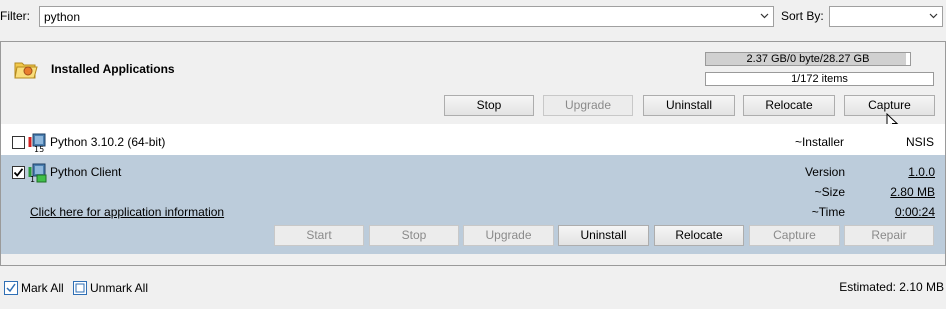 This screenshot has width=946, height=309. What do you see at coordinates (699, 235) in the screenshot?
I see `app-relocate-button: Relocate` at bounding box center [699, 235].